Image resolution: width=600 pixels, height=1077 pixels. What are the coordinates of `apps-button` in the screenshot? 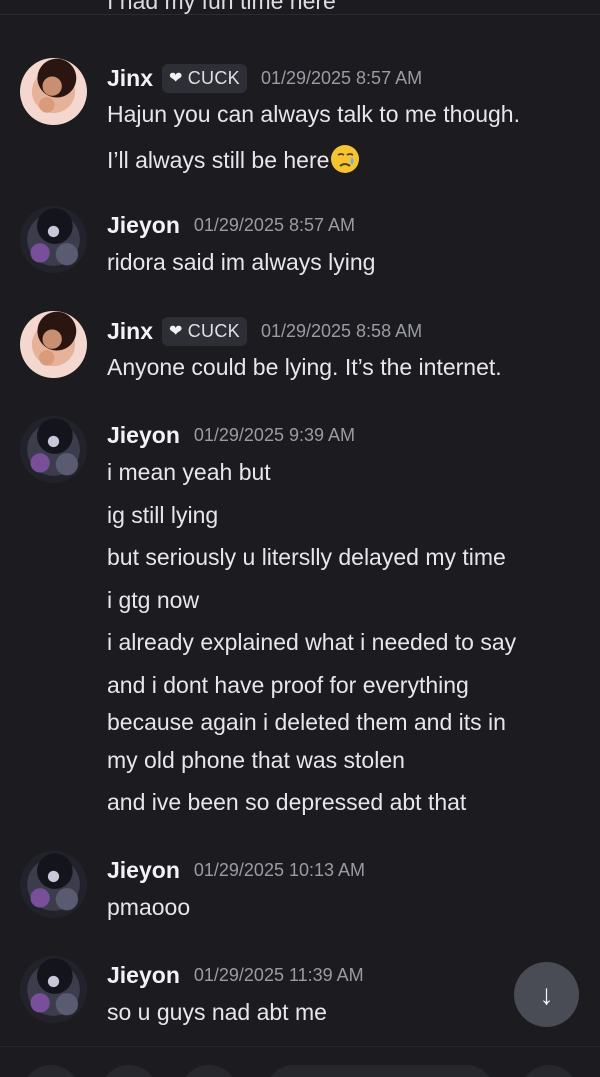 It's located at (129, 1071).